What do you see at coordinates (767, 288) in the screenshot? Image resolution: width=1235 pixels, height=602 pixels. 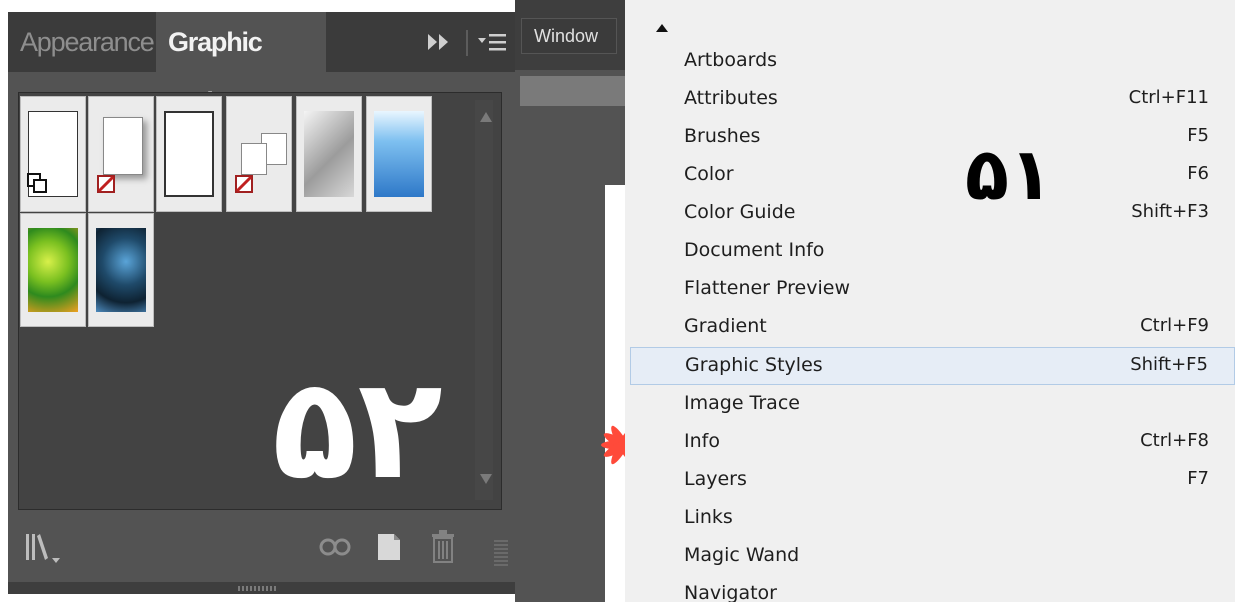 I see `menu-item-label: Flattener Preview` at bounding box center [767, 288].